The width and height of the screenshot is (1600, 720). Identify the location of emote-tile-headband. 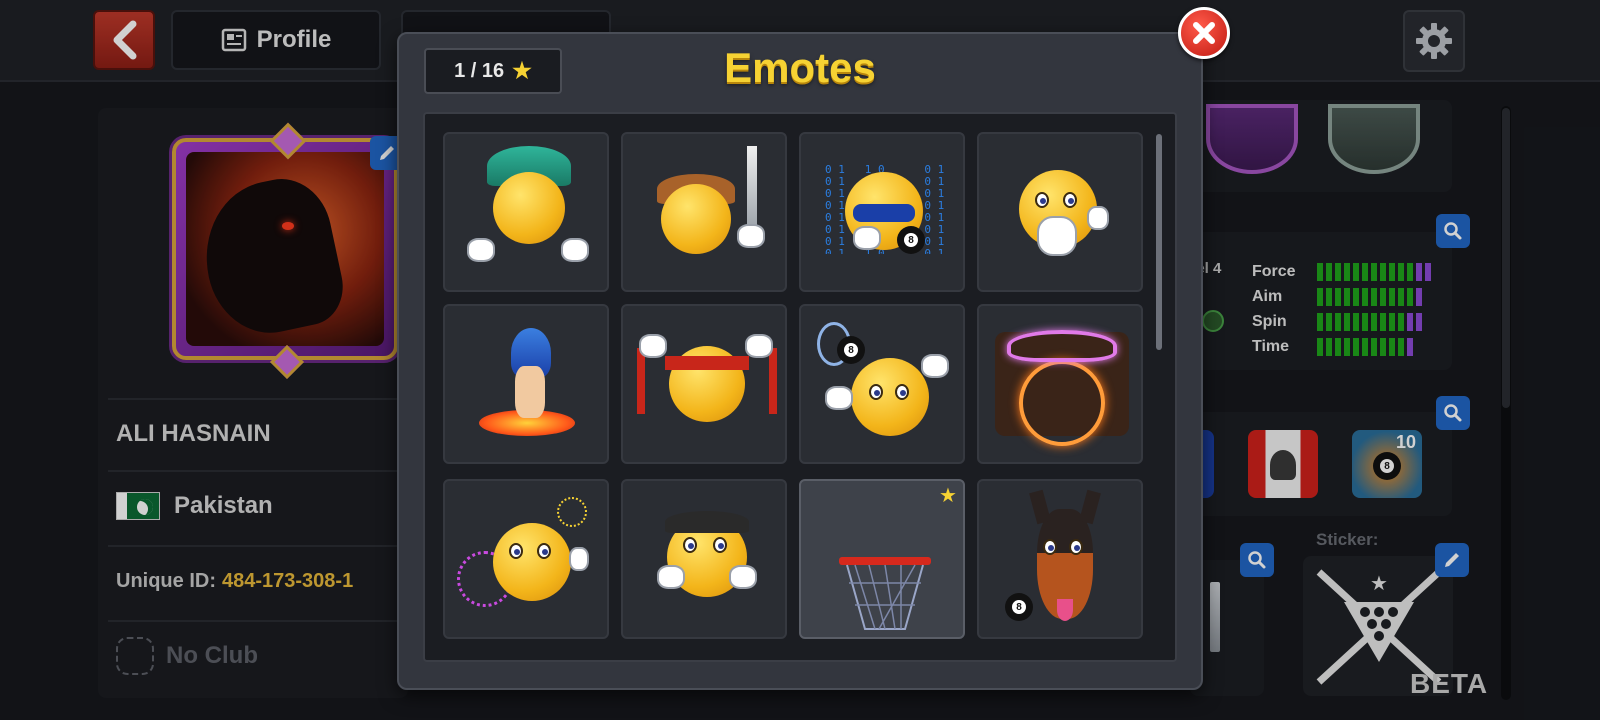
(704, 384).